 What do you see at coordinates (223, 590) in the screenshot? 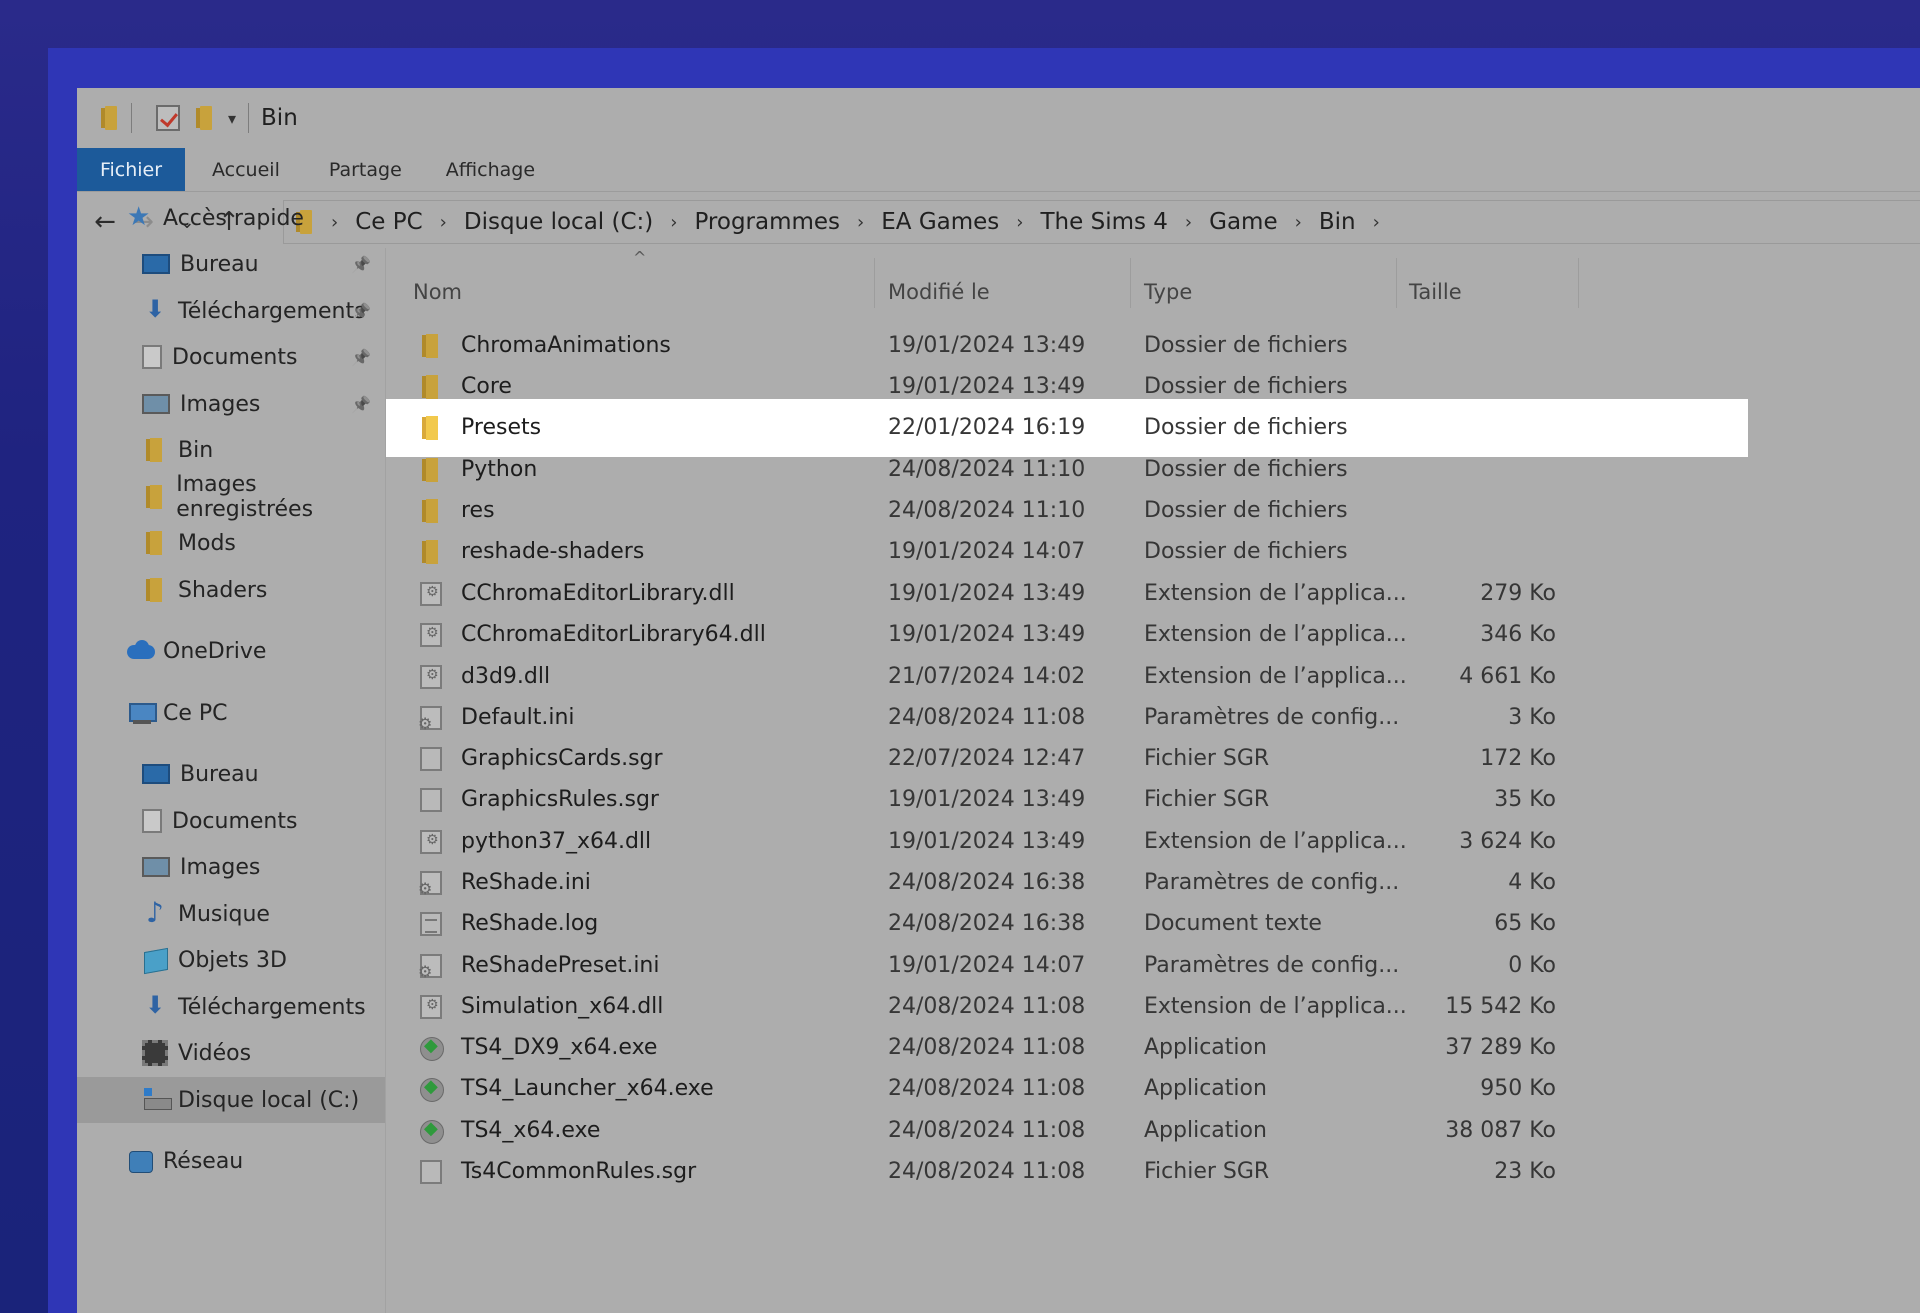
I see `sidebar-item-label: Shaders` at bounding box center [223, 590].